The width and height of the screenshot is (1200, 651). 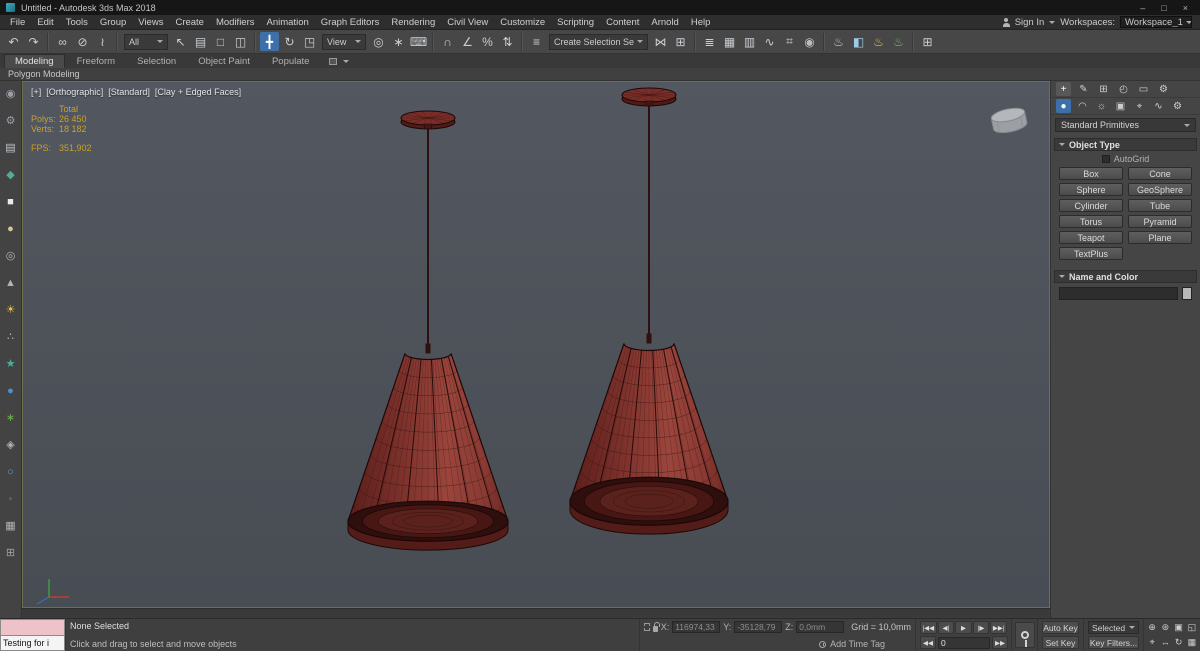 What do you see at coordinates (1101, 106) in the screenshot?
I see `lights-category-icon: ☼` at bounding box center [1101, 106].